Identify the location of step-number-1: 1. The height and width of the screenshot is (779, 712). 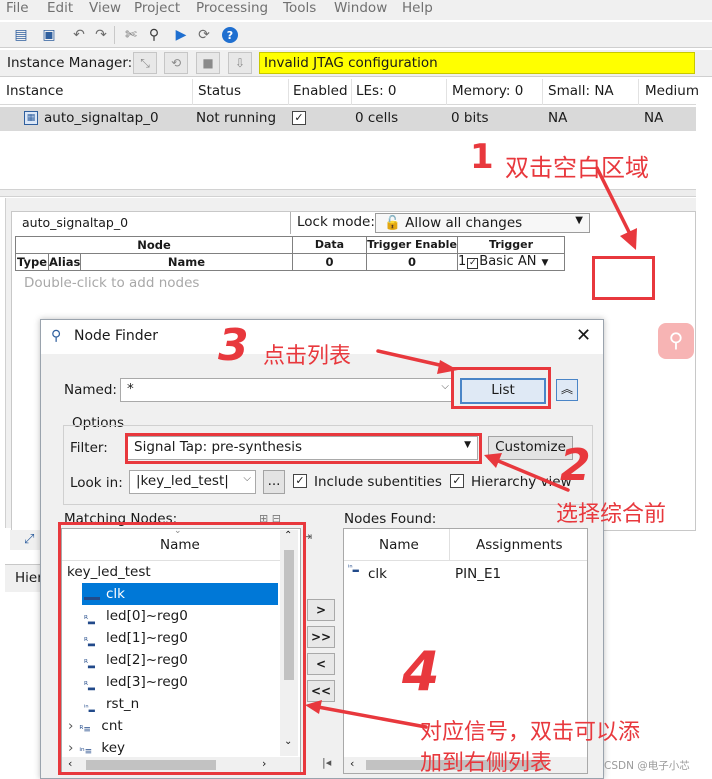
(482, 157).